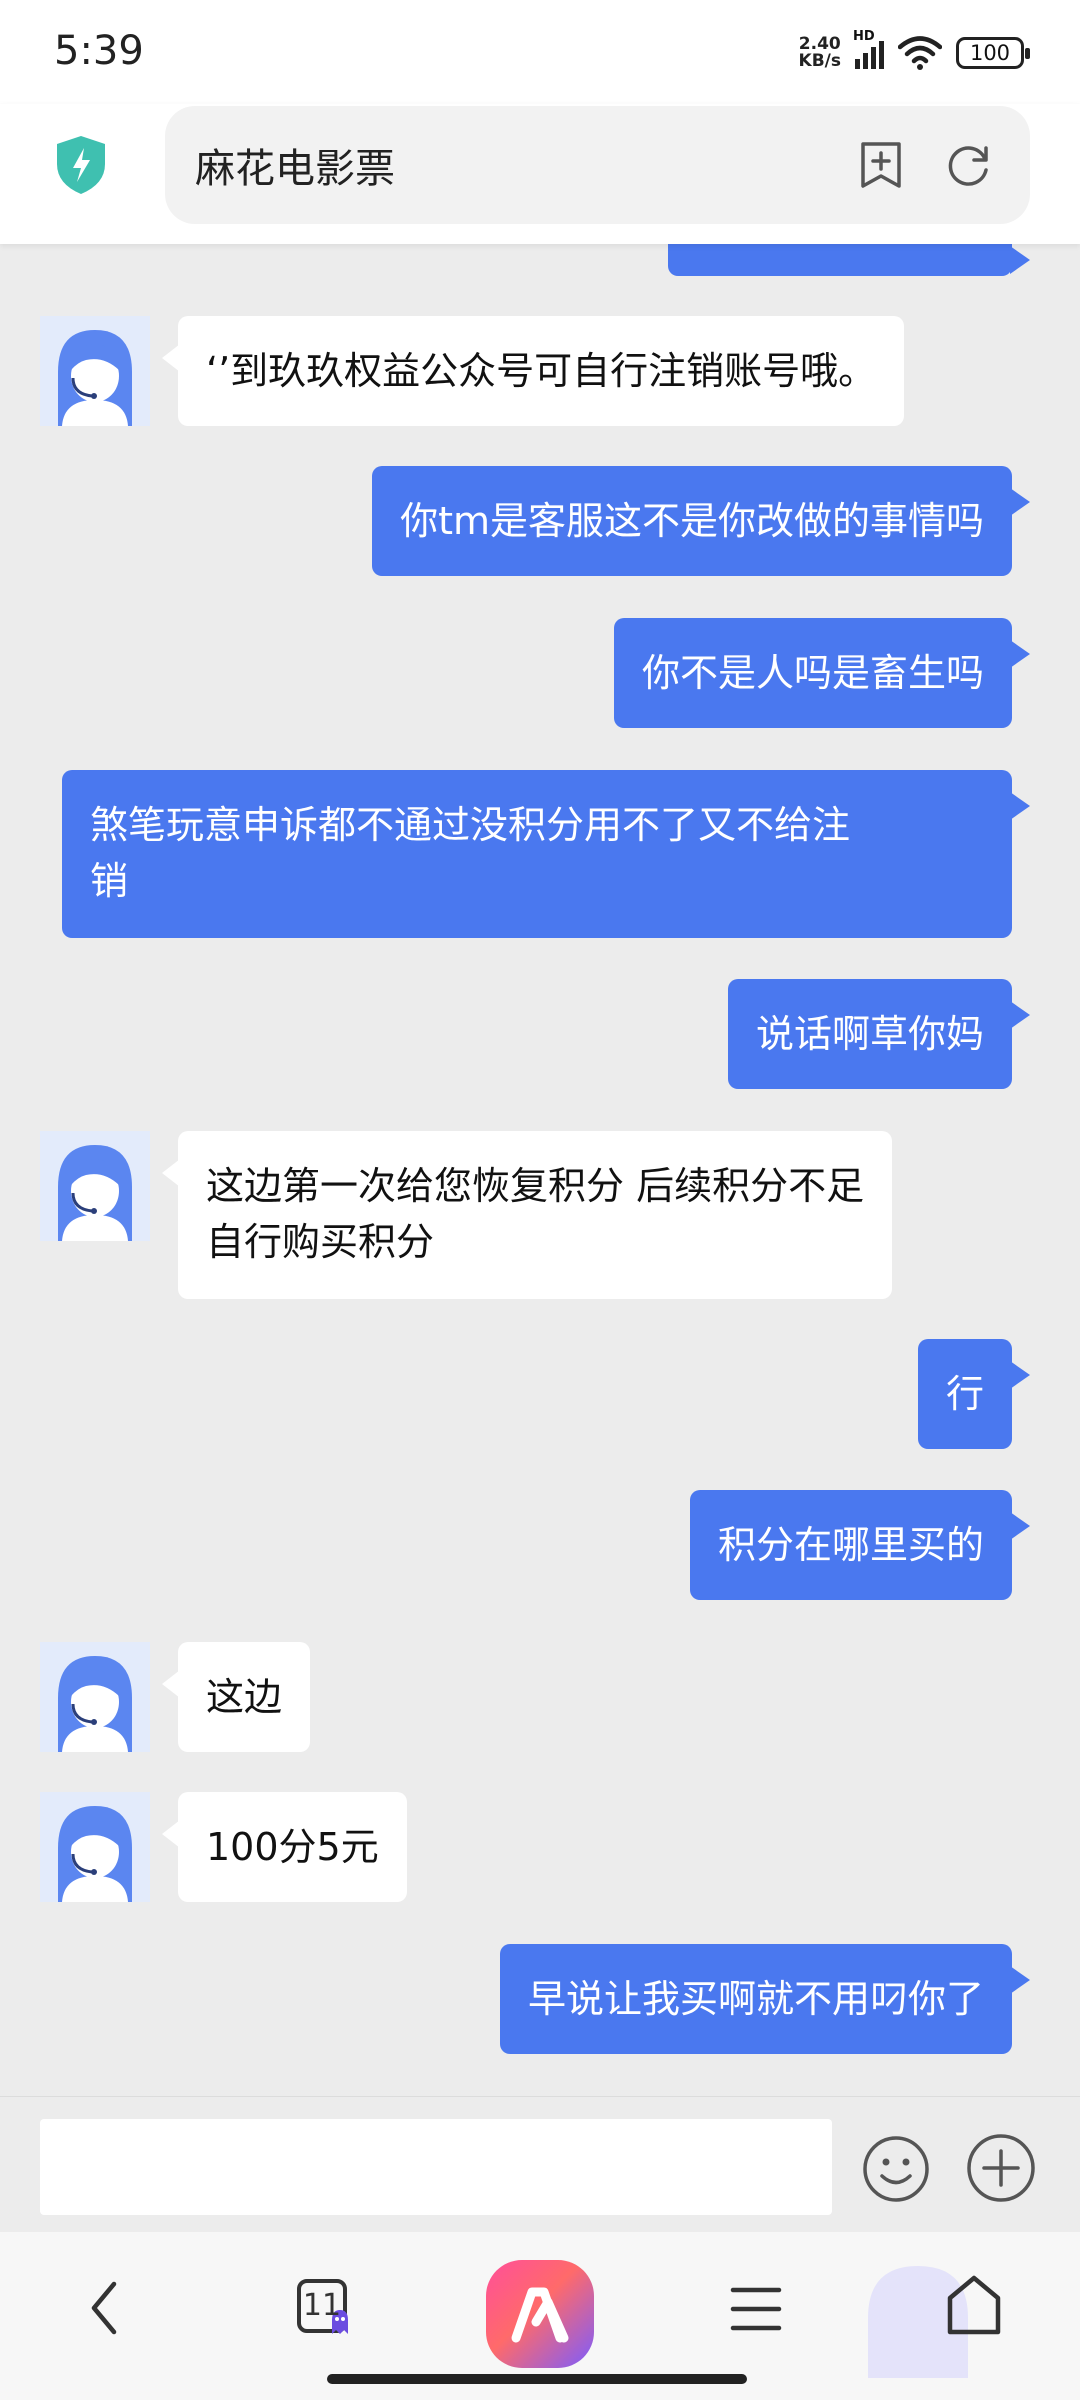 This screenshot has width=1080, height=2400. Describe the element at coordinates (850, 1545) in the screenshot. I see `message-text: 积分在哪里买的` at that location.